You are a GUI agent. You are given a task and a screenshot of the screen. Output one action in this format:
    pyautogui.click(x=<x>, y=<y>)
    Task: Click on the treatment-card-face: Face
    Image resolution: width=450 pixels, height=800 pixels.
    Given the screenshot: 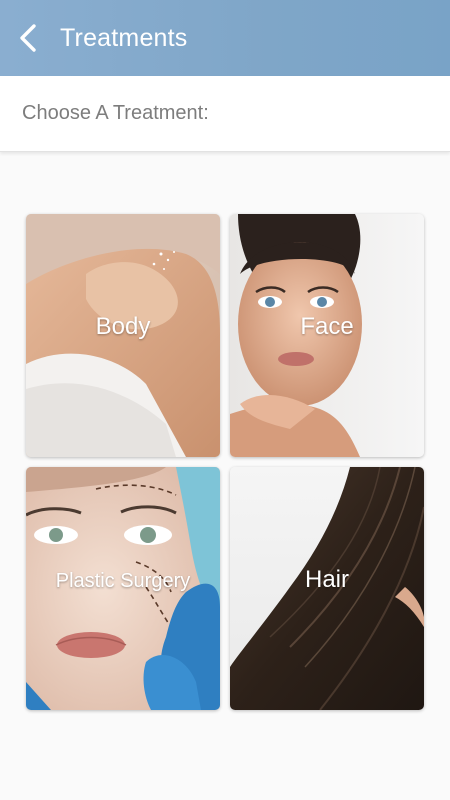 What is the action you would take?
    pyautogui.click(x=327, y=335)
    